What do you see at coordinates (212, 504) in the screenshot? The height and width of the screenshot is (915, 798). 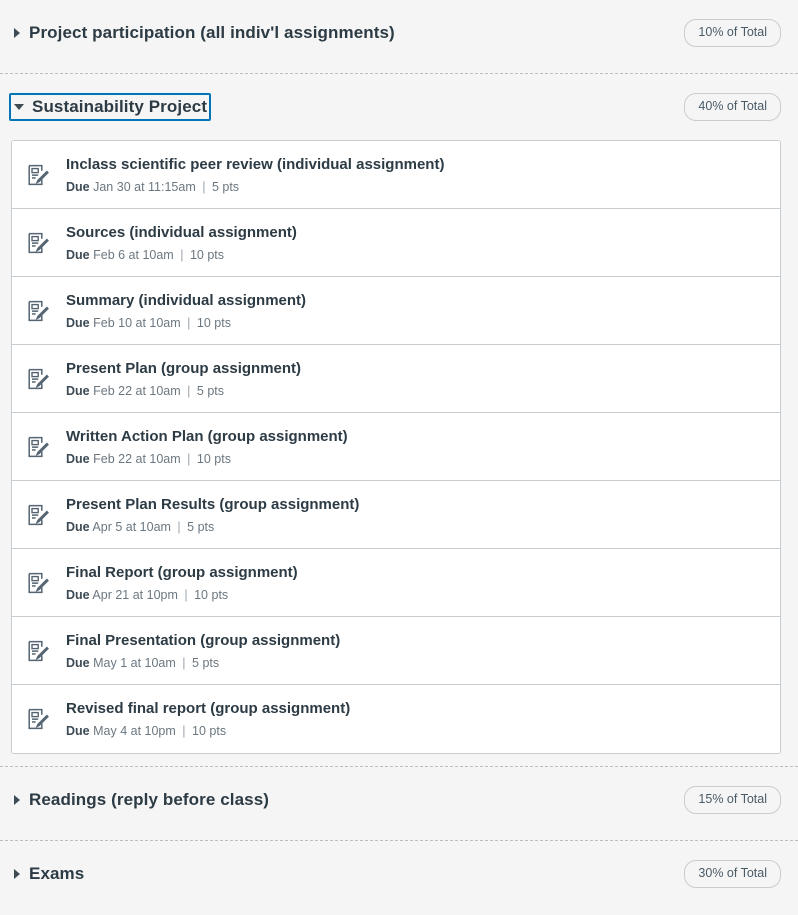 I see `assignment-title-link: Present Plan Results (group assignment)` at bounding box center [212, 504].